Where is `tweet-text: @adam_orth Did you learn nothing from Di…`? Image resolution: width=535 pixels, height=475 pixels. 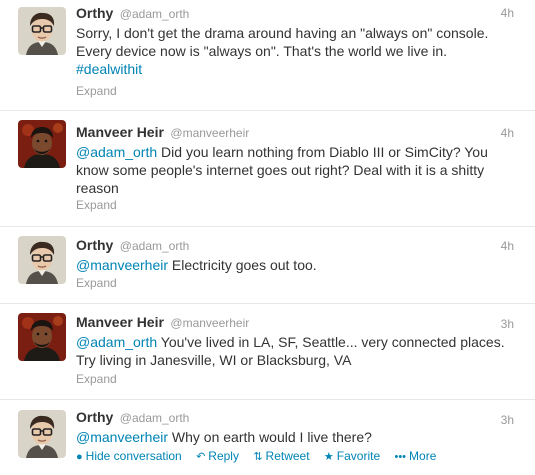
tweet-text: @adam_orth Did you learn nothing from Di… is located at coordinates (298, 170).